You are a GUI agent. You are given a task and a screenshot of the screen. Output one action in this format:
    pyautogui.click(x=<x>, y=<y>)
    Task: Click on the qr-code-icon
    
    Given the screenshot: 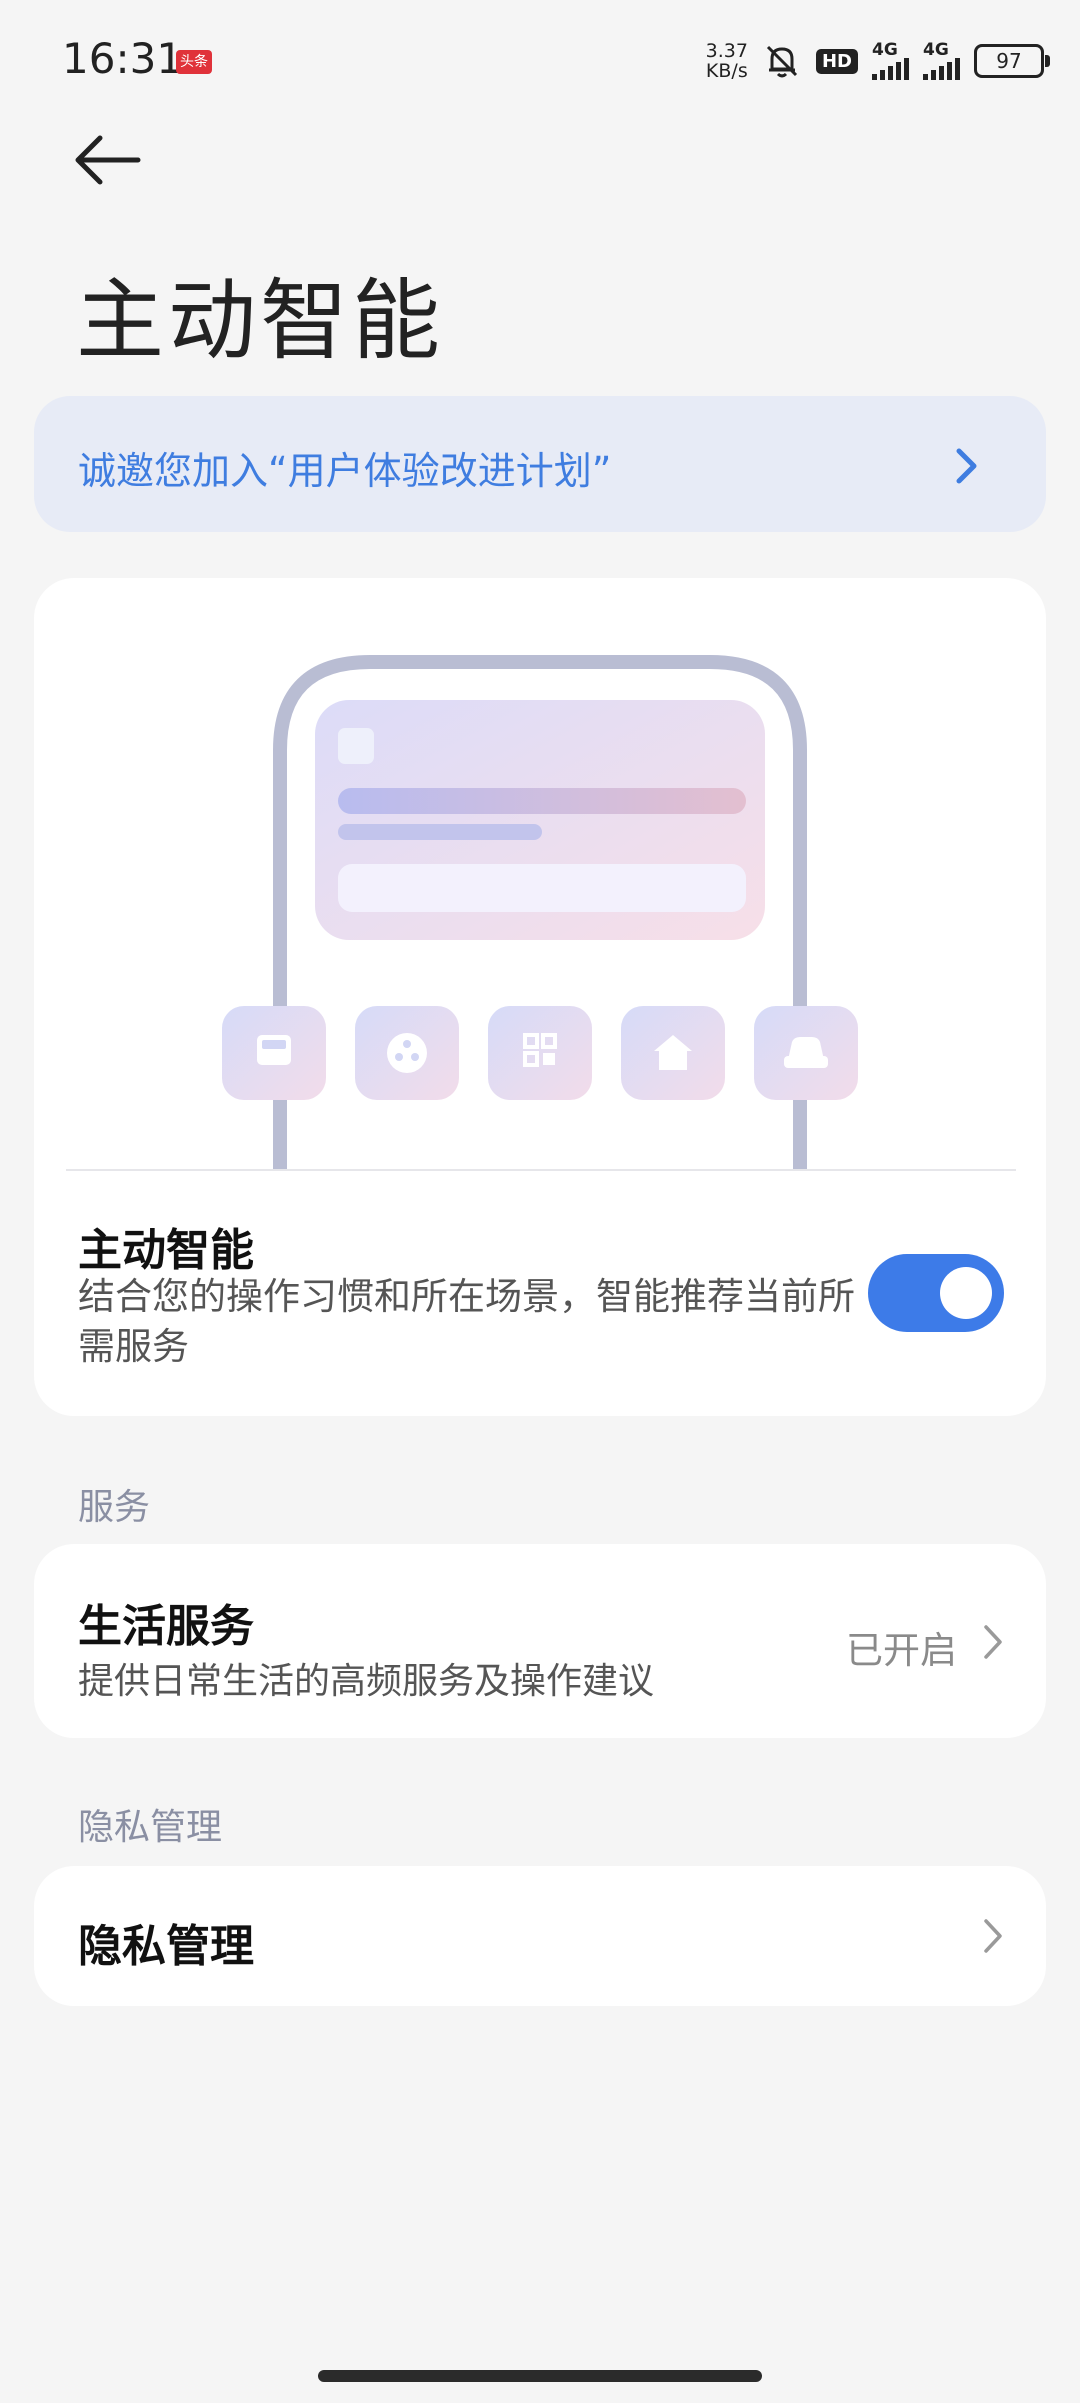 What is the action you would take?
    pyautogui.click(x=540, y=1053)
    